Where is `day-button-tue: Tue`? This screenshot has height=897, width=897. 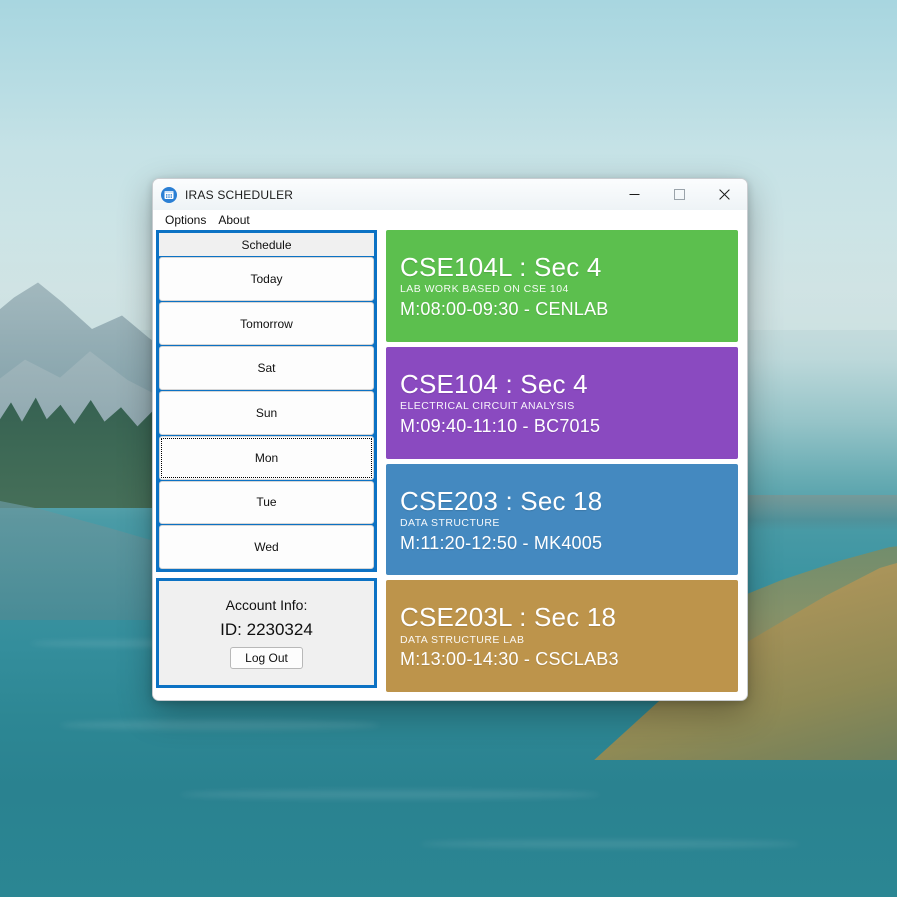
day-button-tue: Tue is located at coordinates (266, 502).